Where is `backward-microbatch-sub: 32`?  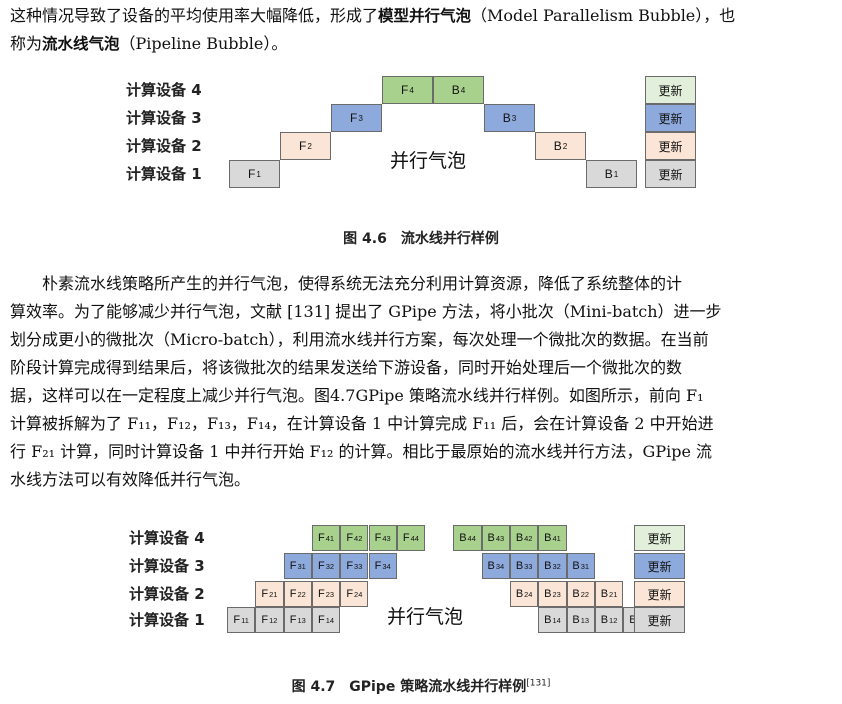
backward-microbatch-sub: 32 is located at coordinates (556, 566).